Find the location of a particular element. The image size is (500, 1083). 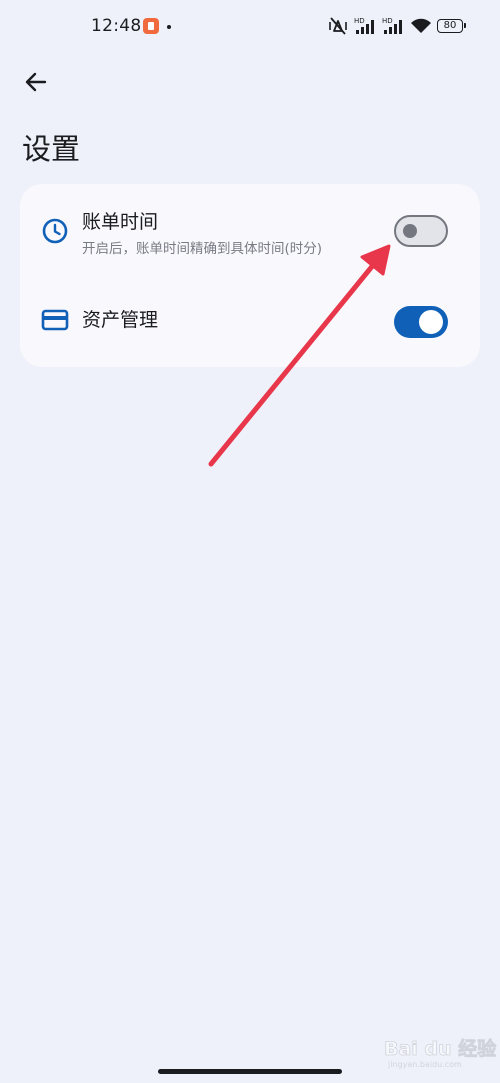

watermark-brand: Bai du 经验 is located at coordinates (440, 1049).